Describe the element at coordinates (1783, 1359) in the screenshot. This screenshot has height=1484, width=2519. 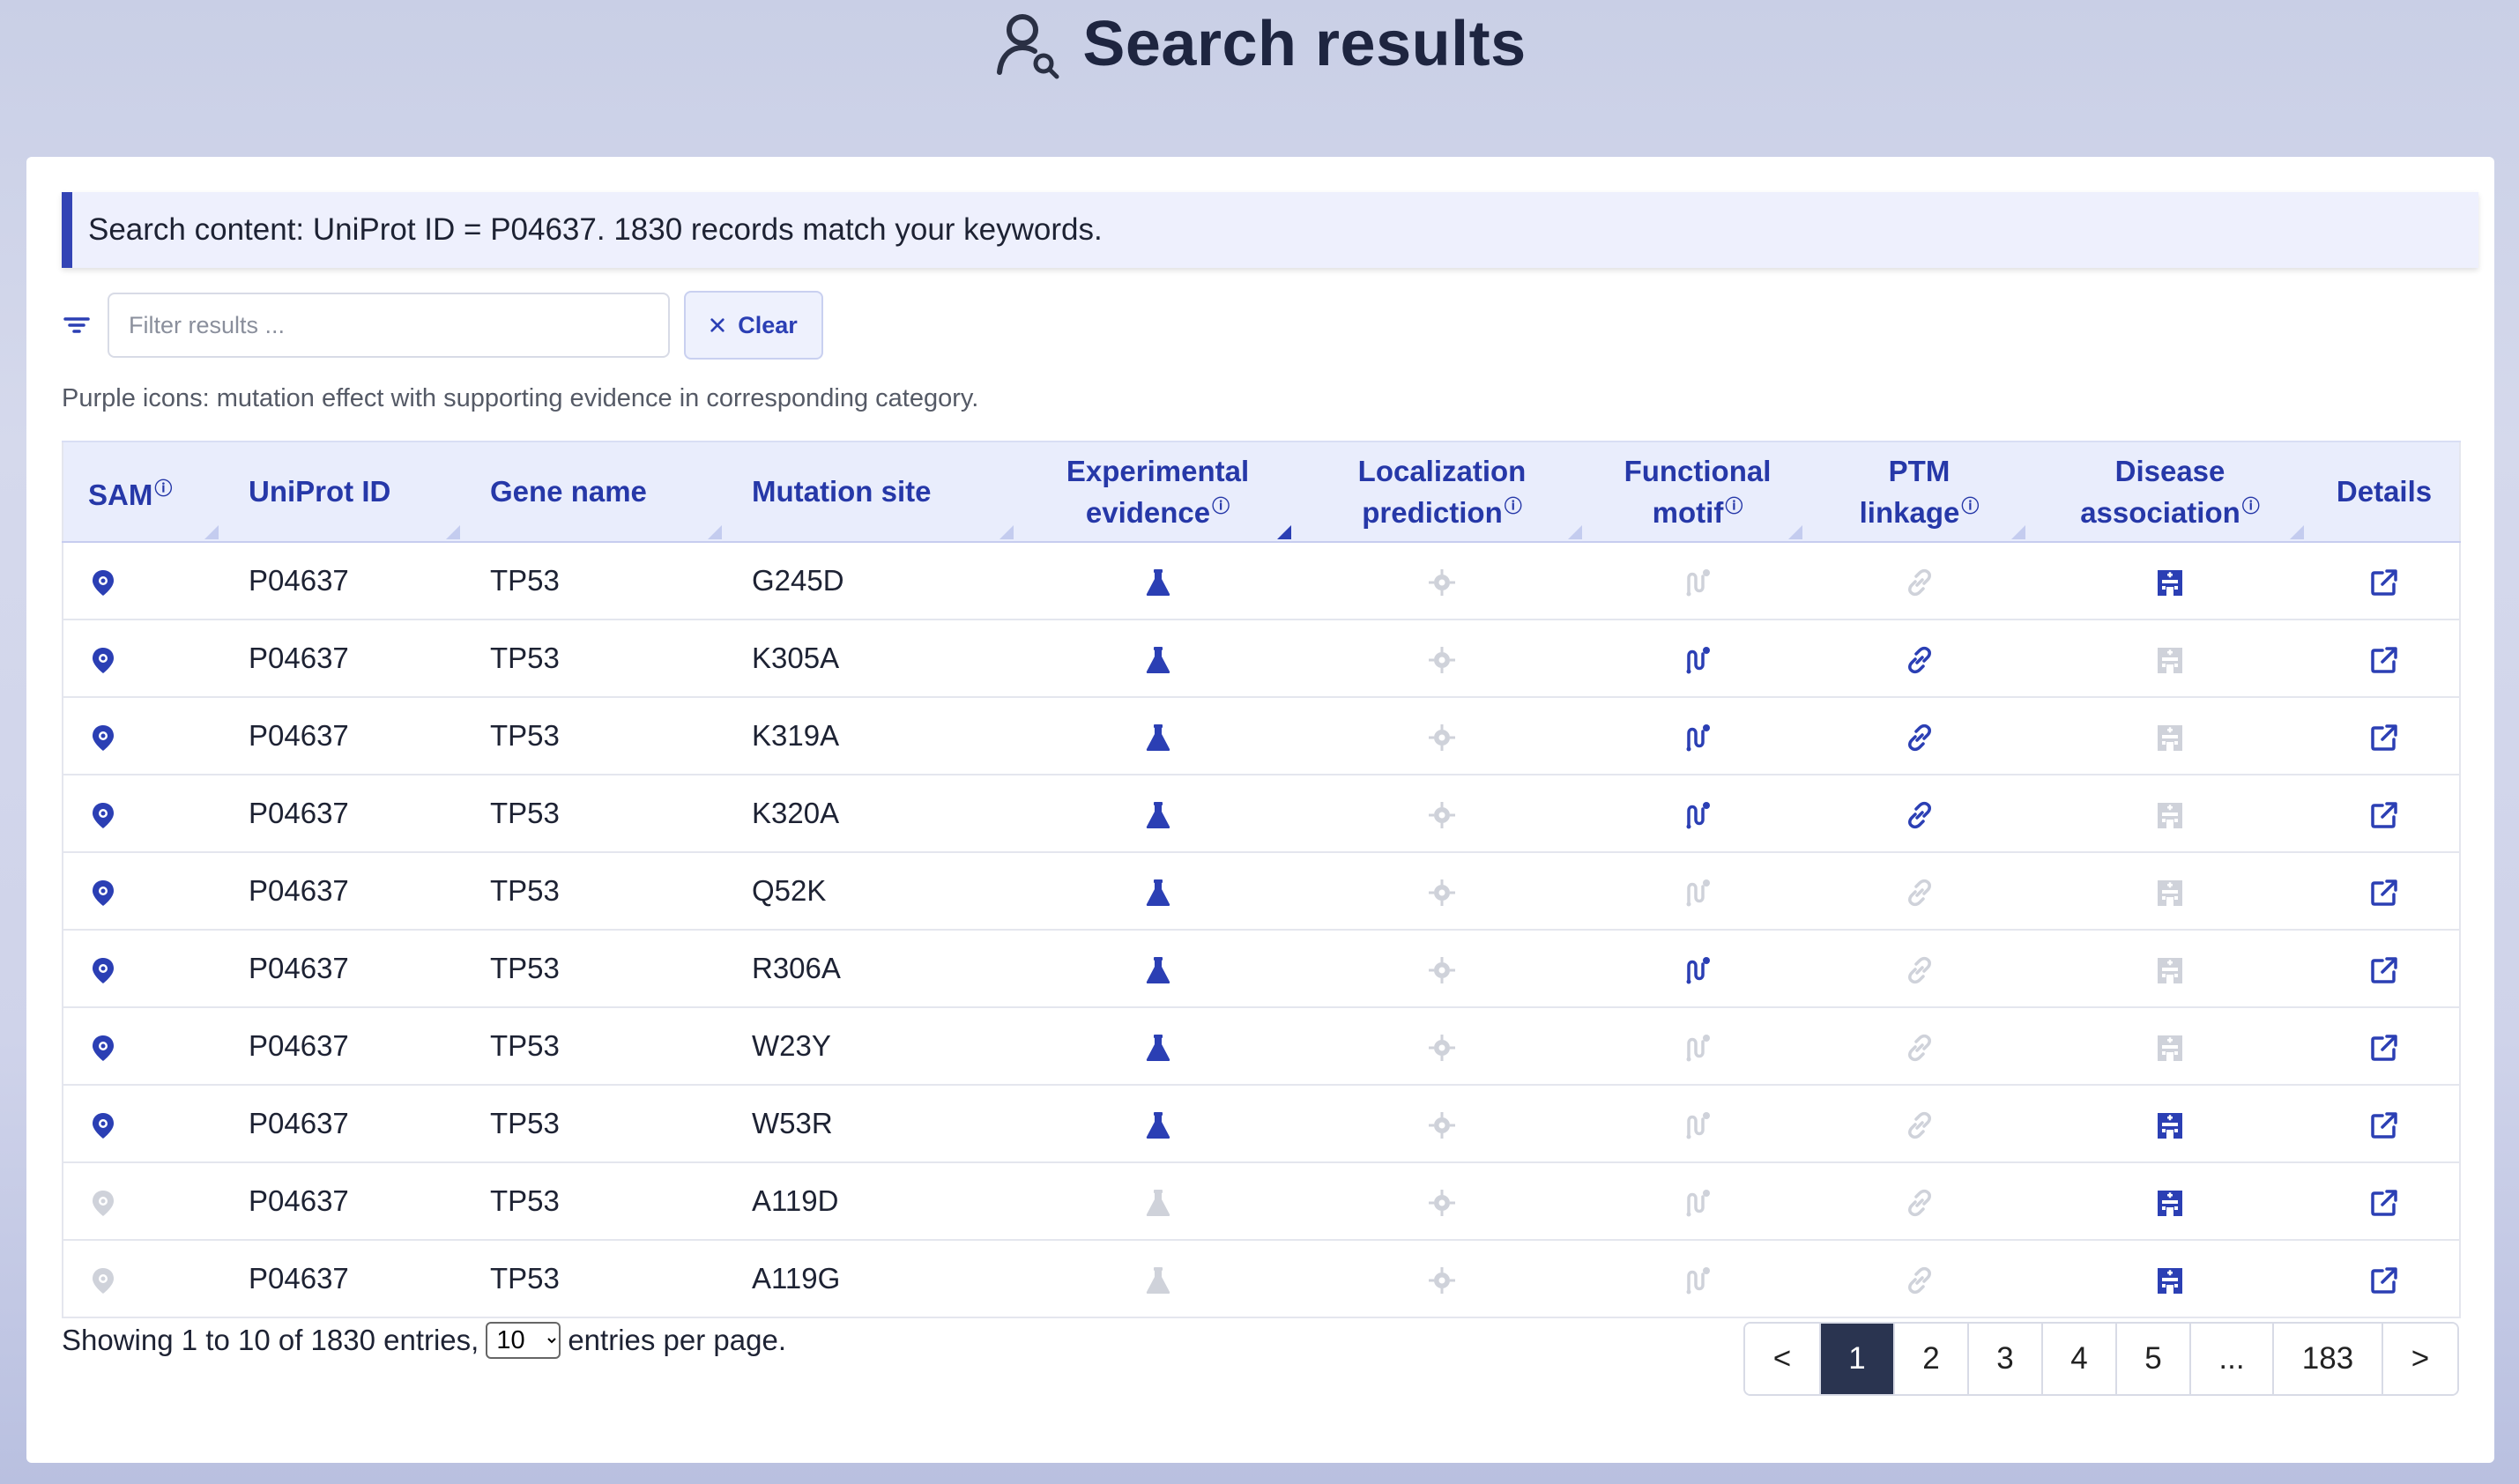
I see `pagination-prev-button: <` at that location.